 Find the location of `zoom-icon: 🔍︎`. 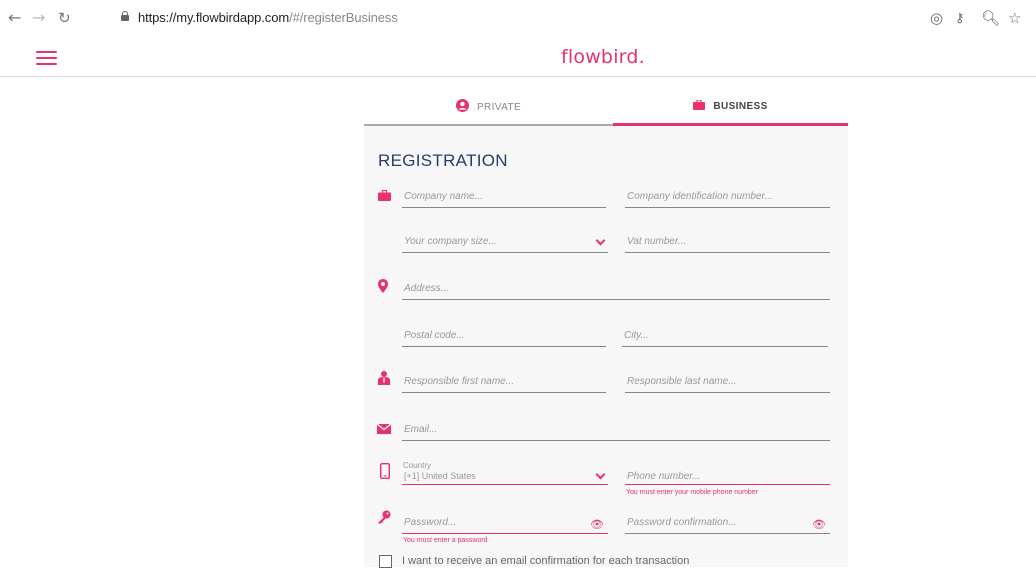

zoom-icon: 🔍︎ is located at coordinates (990, 18).